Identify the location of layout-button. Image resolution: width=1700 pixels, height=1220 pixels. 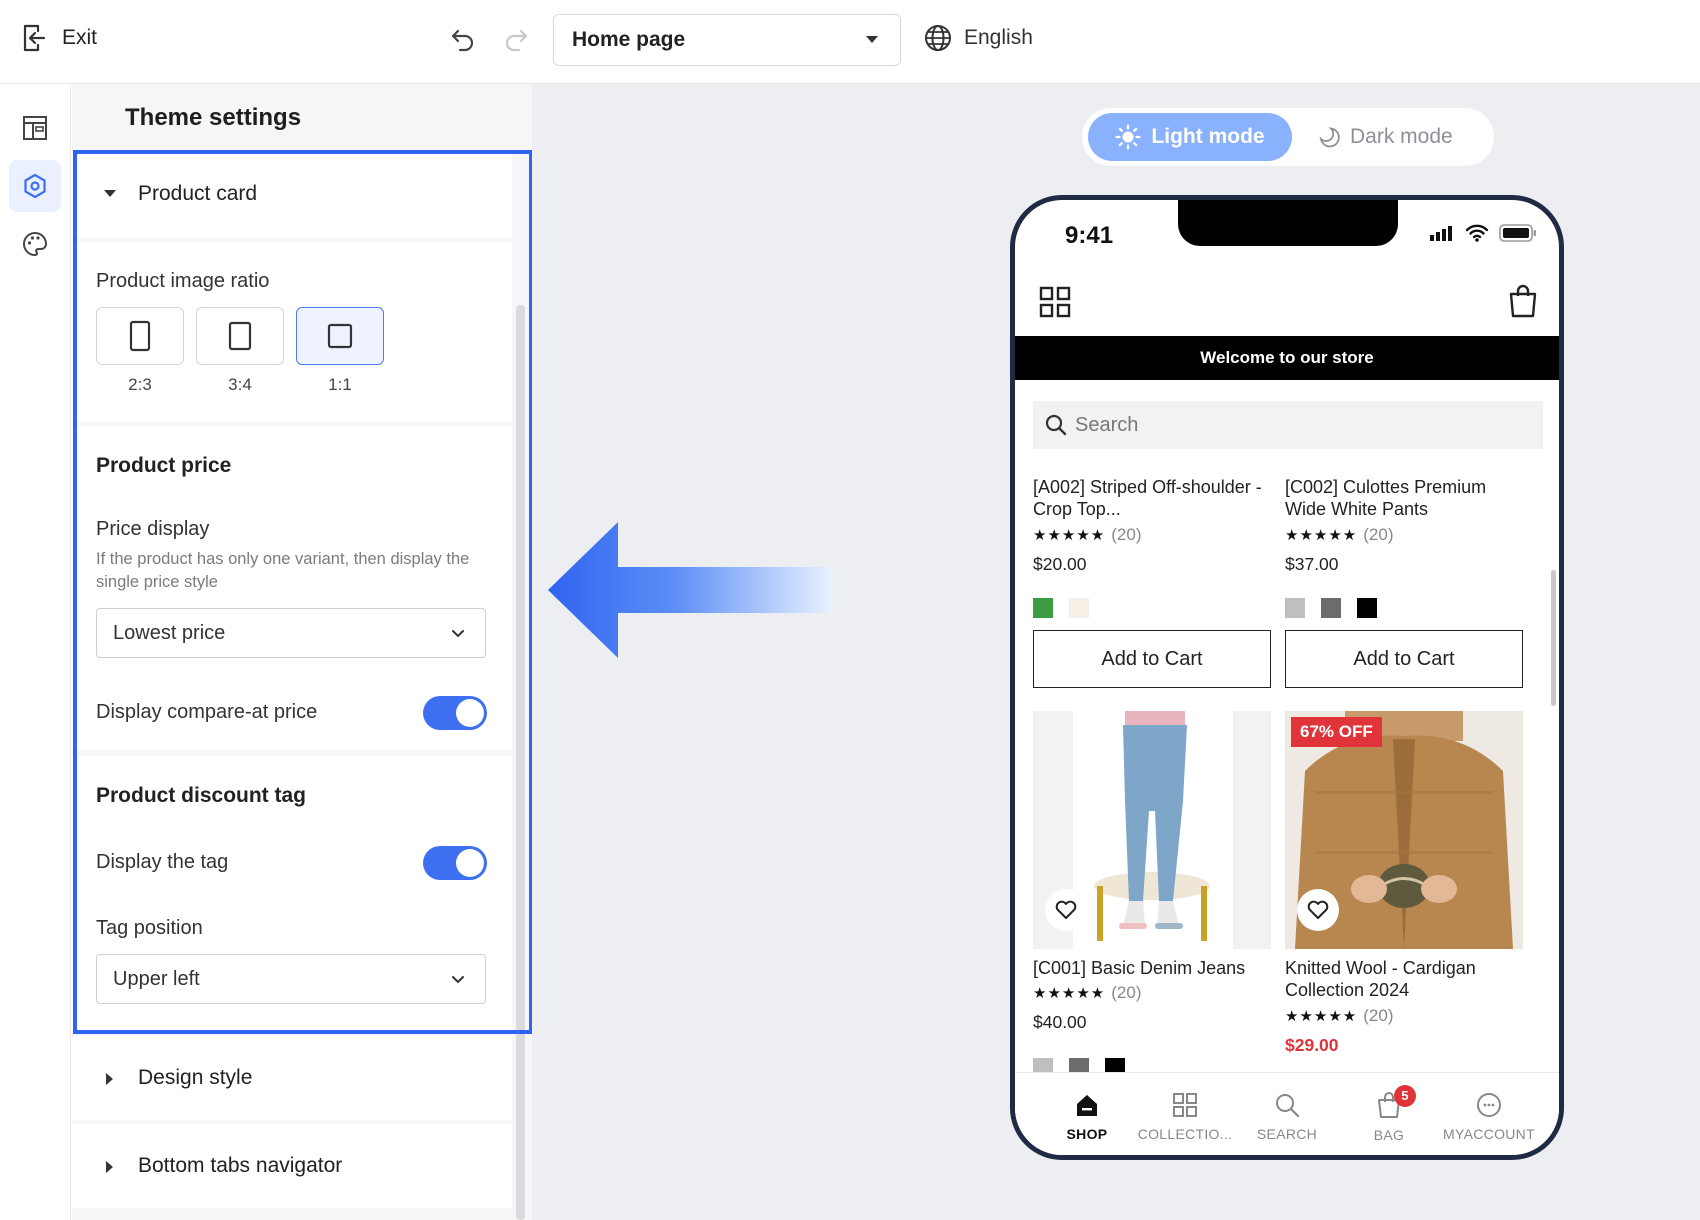
(35, 128).